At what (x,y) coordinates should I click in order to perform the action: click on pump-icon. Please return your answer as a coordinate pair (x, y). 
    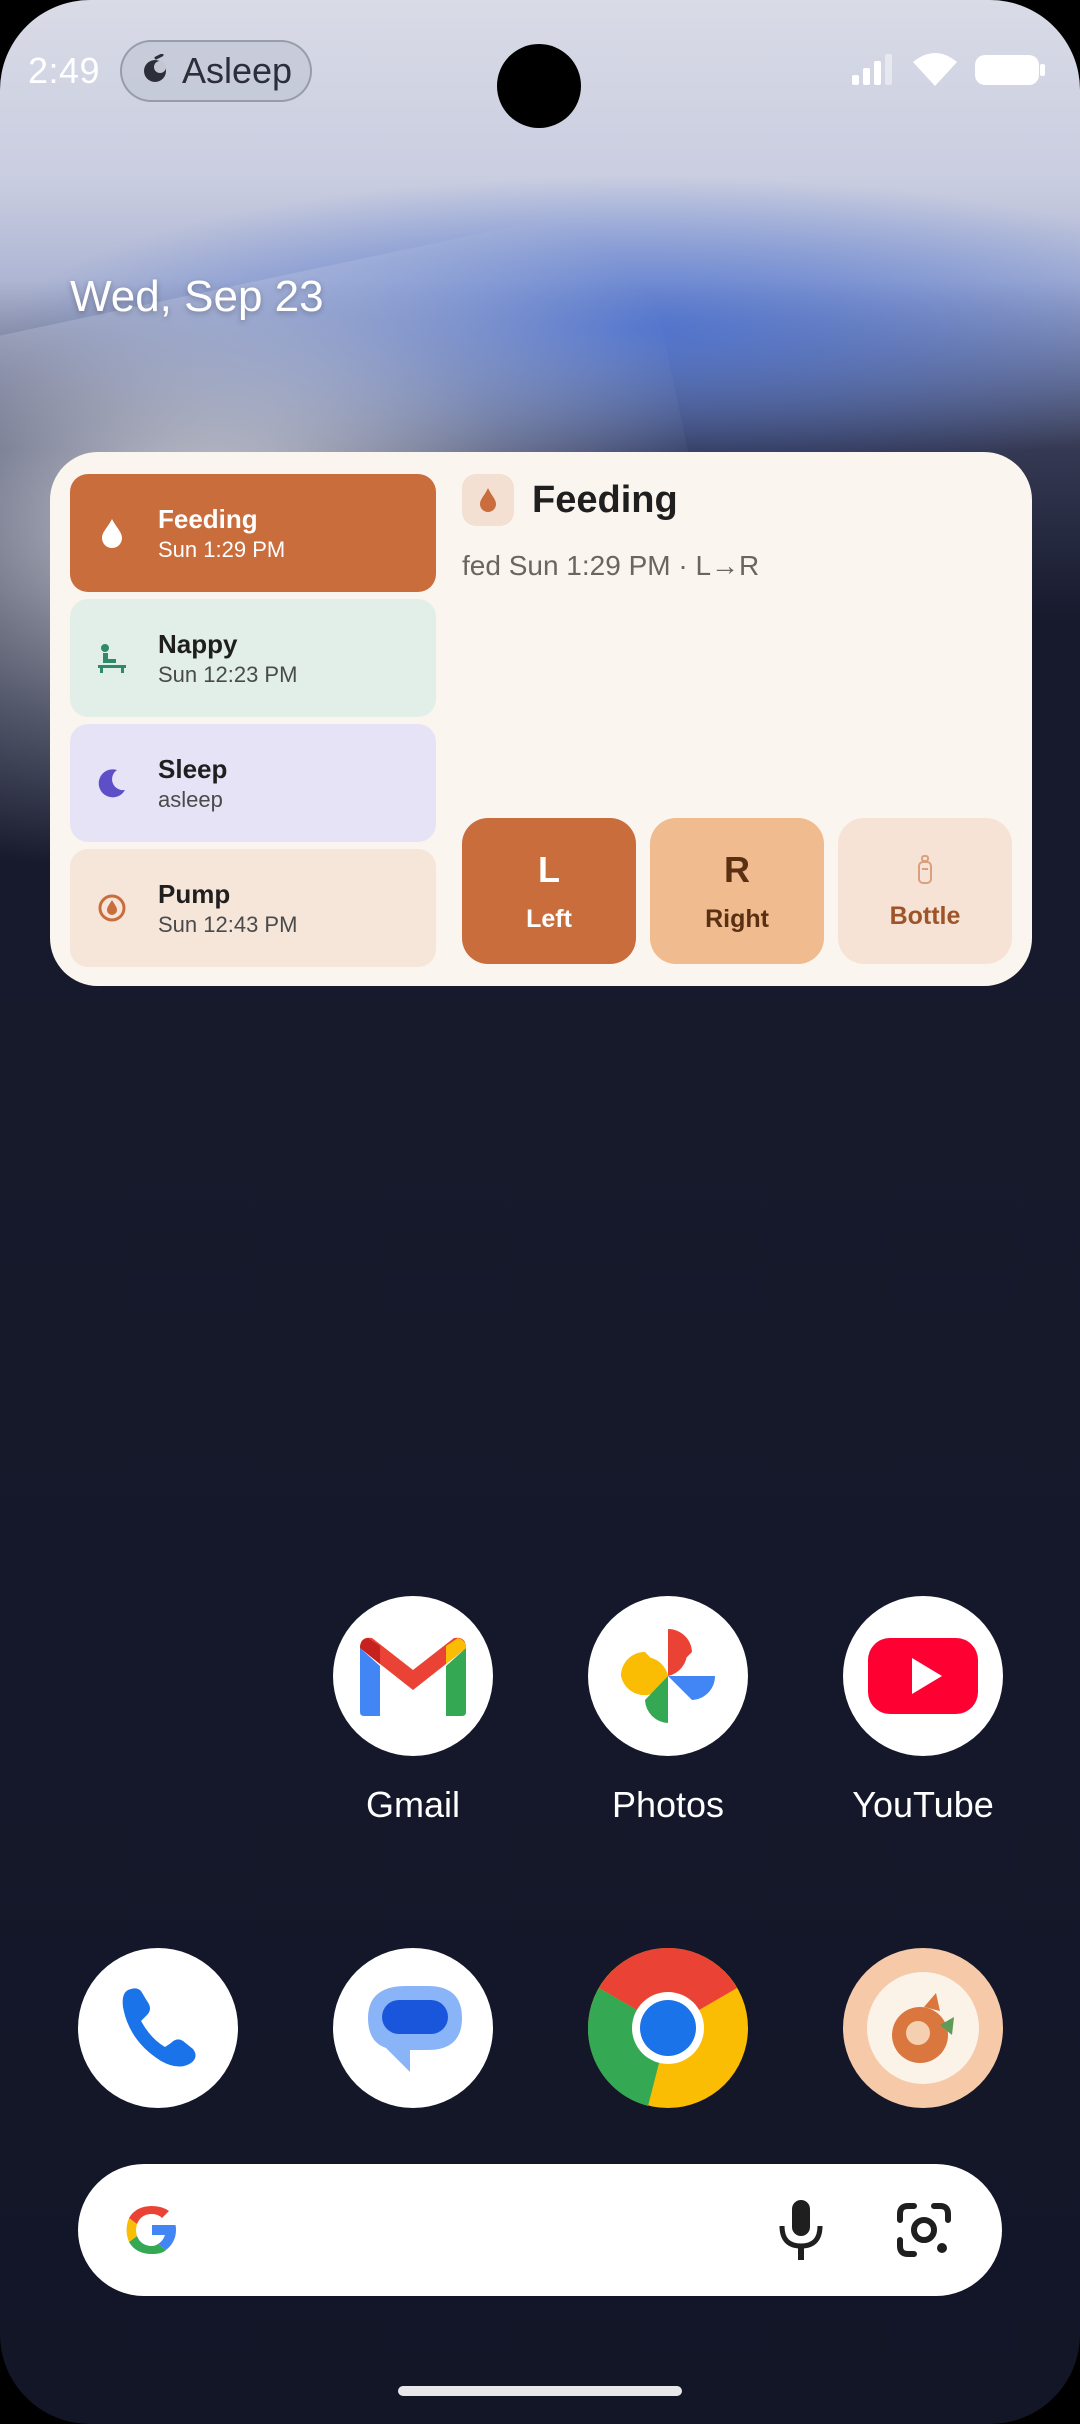
    Looking at the image, I should click on (112, 908).